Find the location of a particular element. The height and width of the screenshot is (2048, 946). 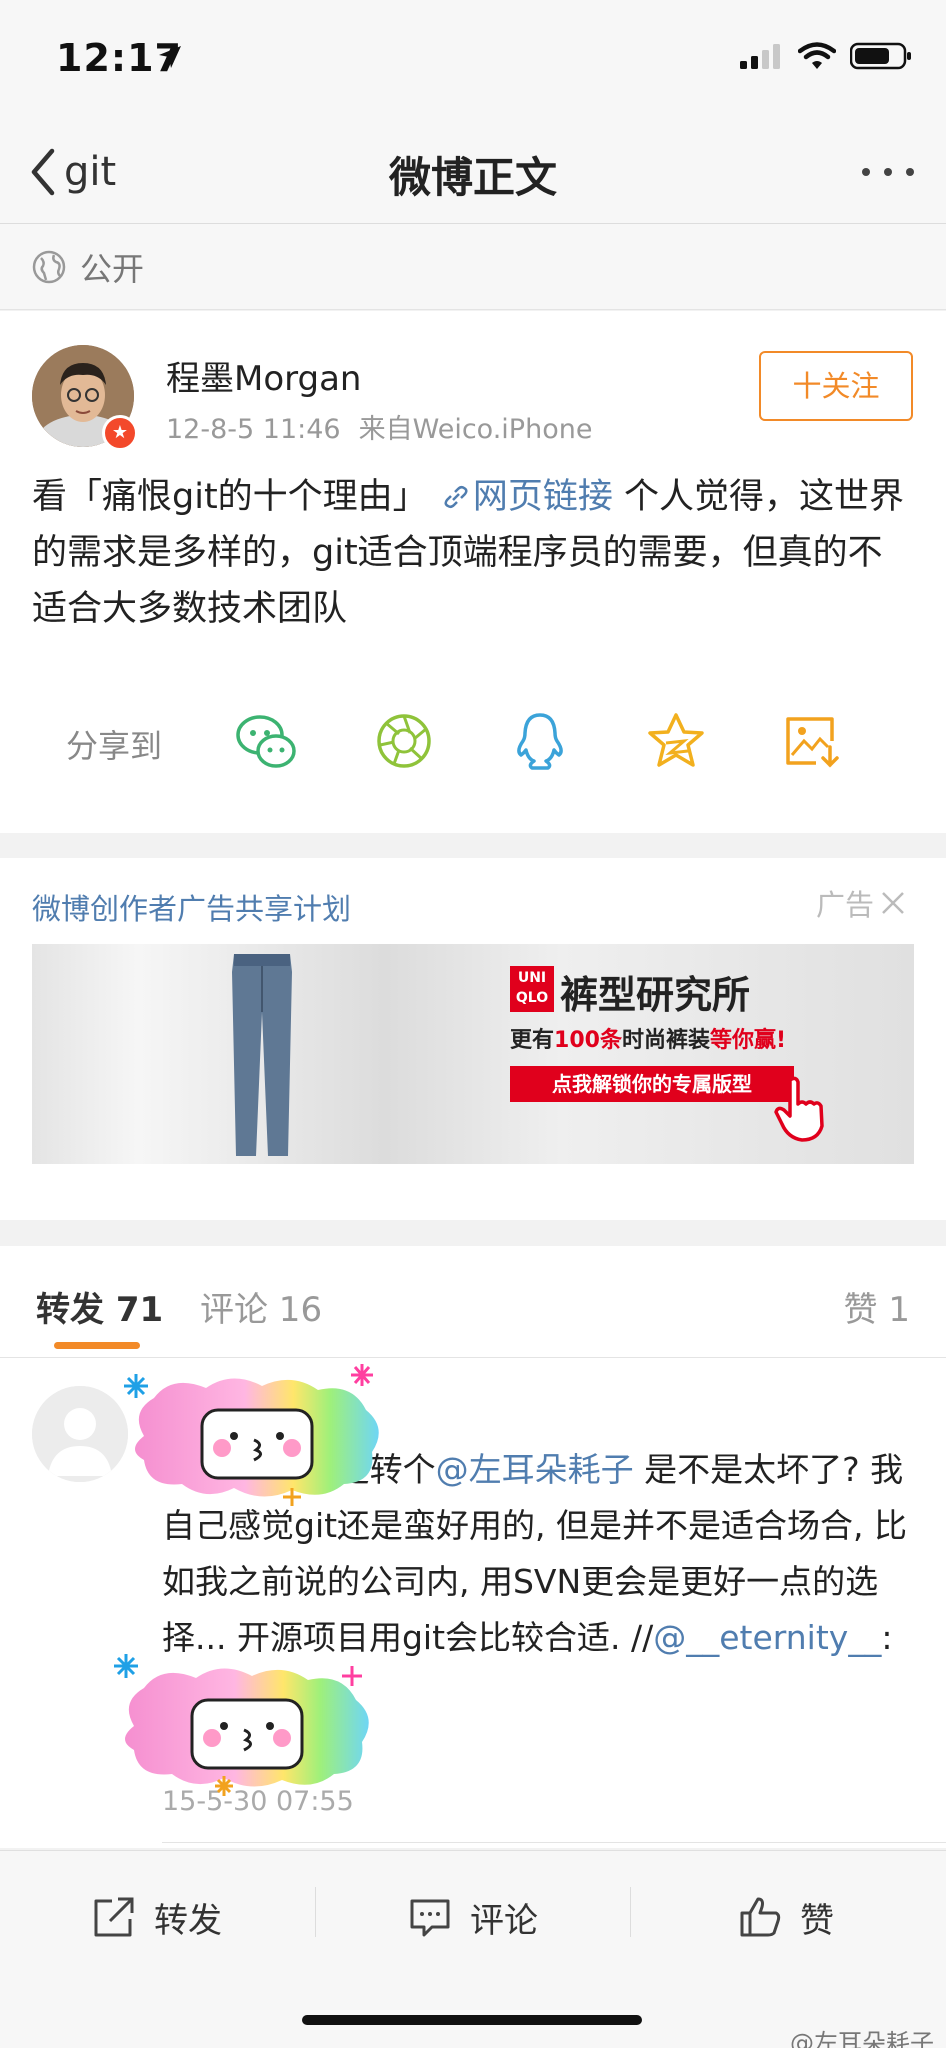

bottom-action-bar: 转发 评论 赞 @左耳朵耗子 is located at coordinates (473, 1949).